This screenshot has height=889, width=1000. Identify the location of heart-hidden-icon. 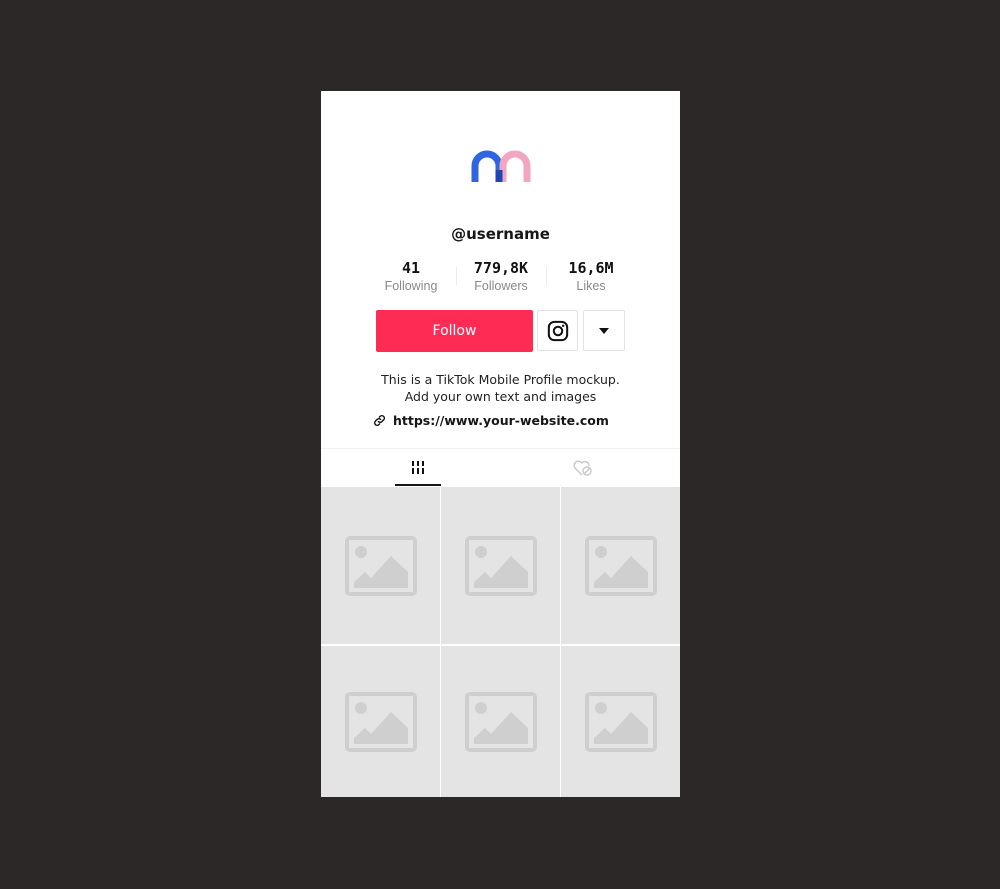
(582, 468).